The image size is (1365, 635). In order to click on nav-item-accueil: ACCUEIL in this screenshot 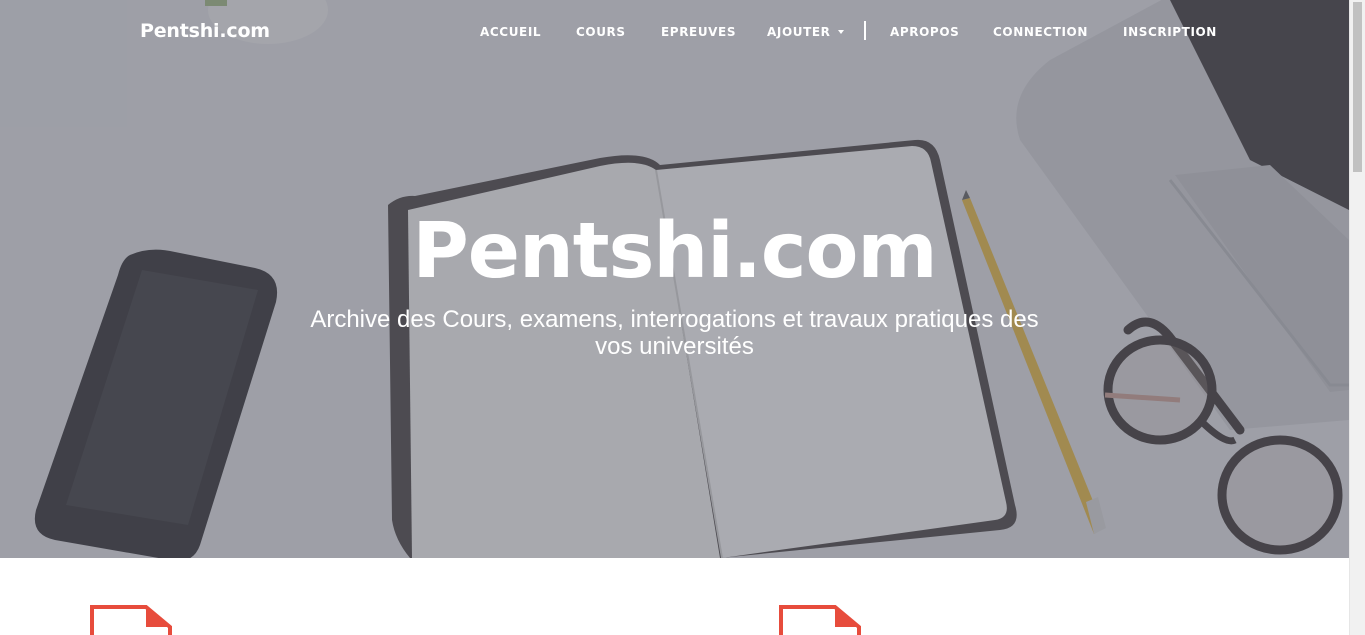, I will do `click(510, 32)`.